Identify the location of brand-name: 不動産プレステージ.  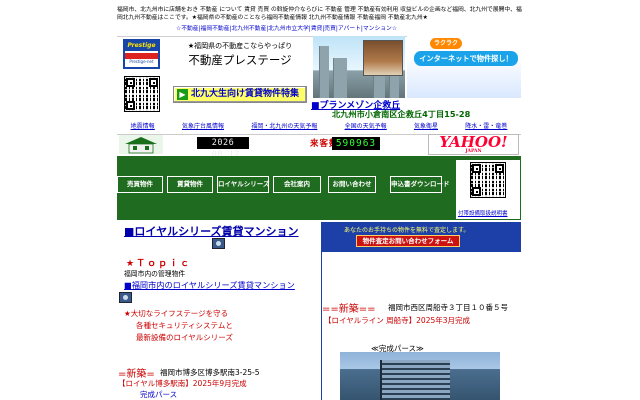
(240, 60).